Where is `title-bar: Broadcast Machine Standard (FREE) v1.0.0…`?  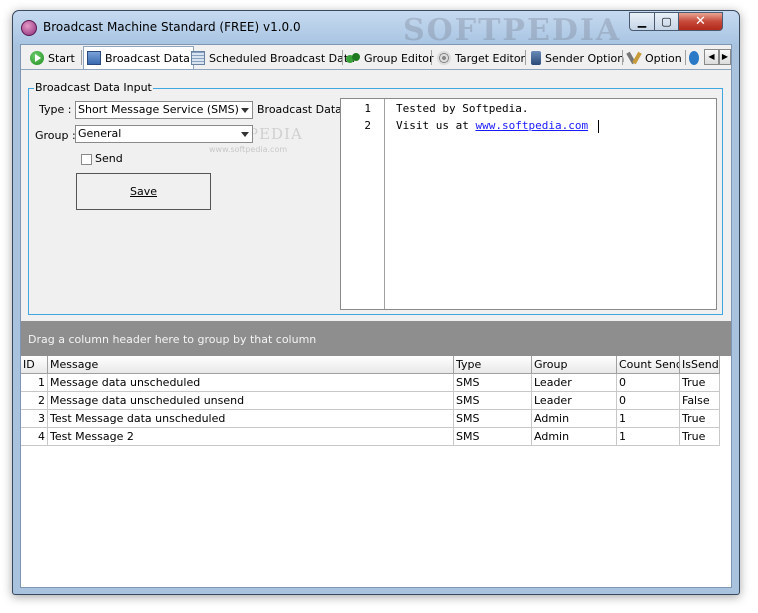
title-bar: Broadcast Machine Standard (FREE) v1.0.0… is located at coordinates (376, 29).